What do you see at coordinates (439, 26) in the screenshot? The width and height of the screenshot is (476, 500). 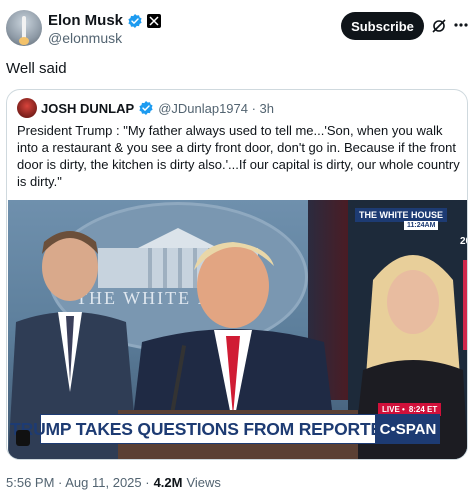 I see `grok-icon` at bounding box center [439, 26].